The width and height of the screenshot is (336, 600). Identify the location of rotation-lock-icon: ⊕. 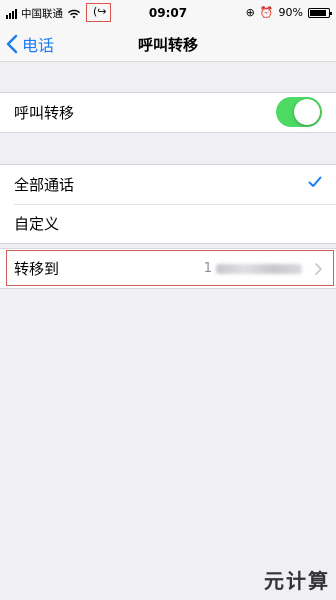
(250, 12).